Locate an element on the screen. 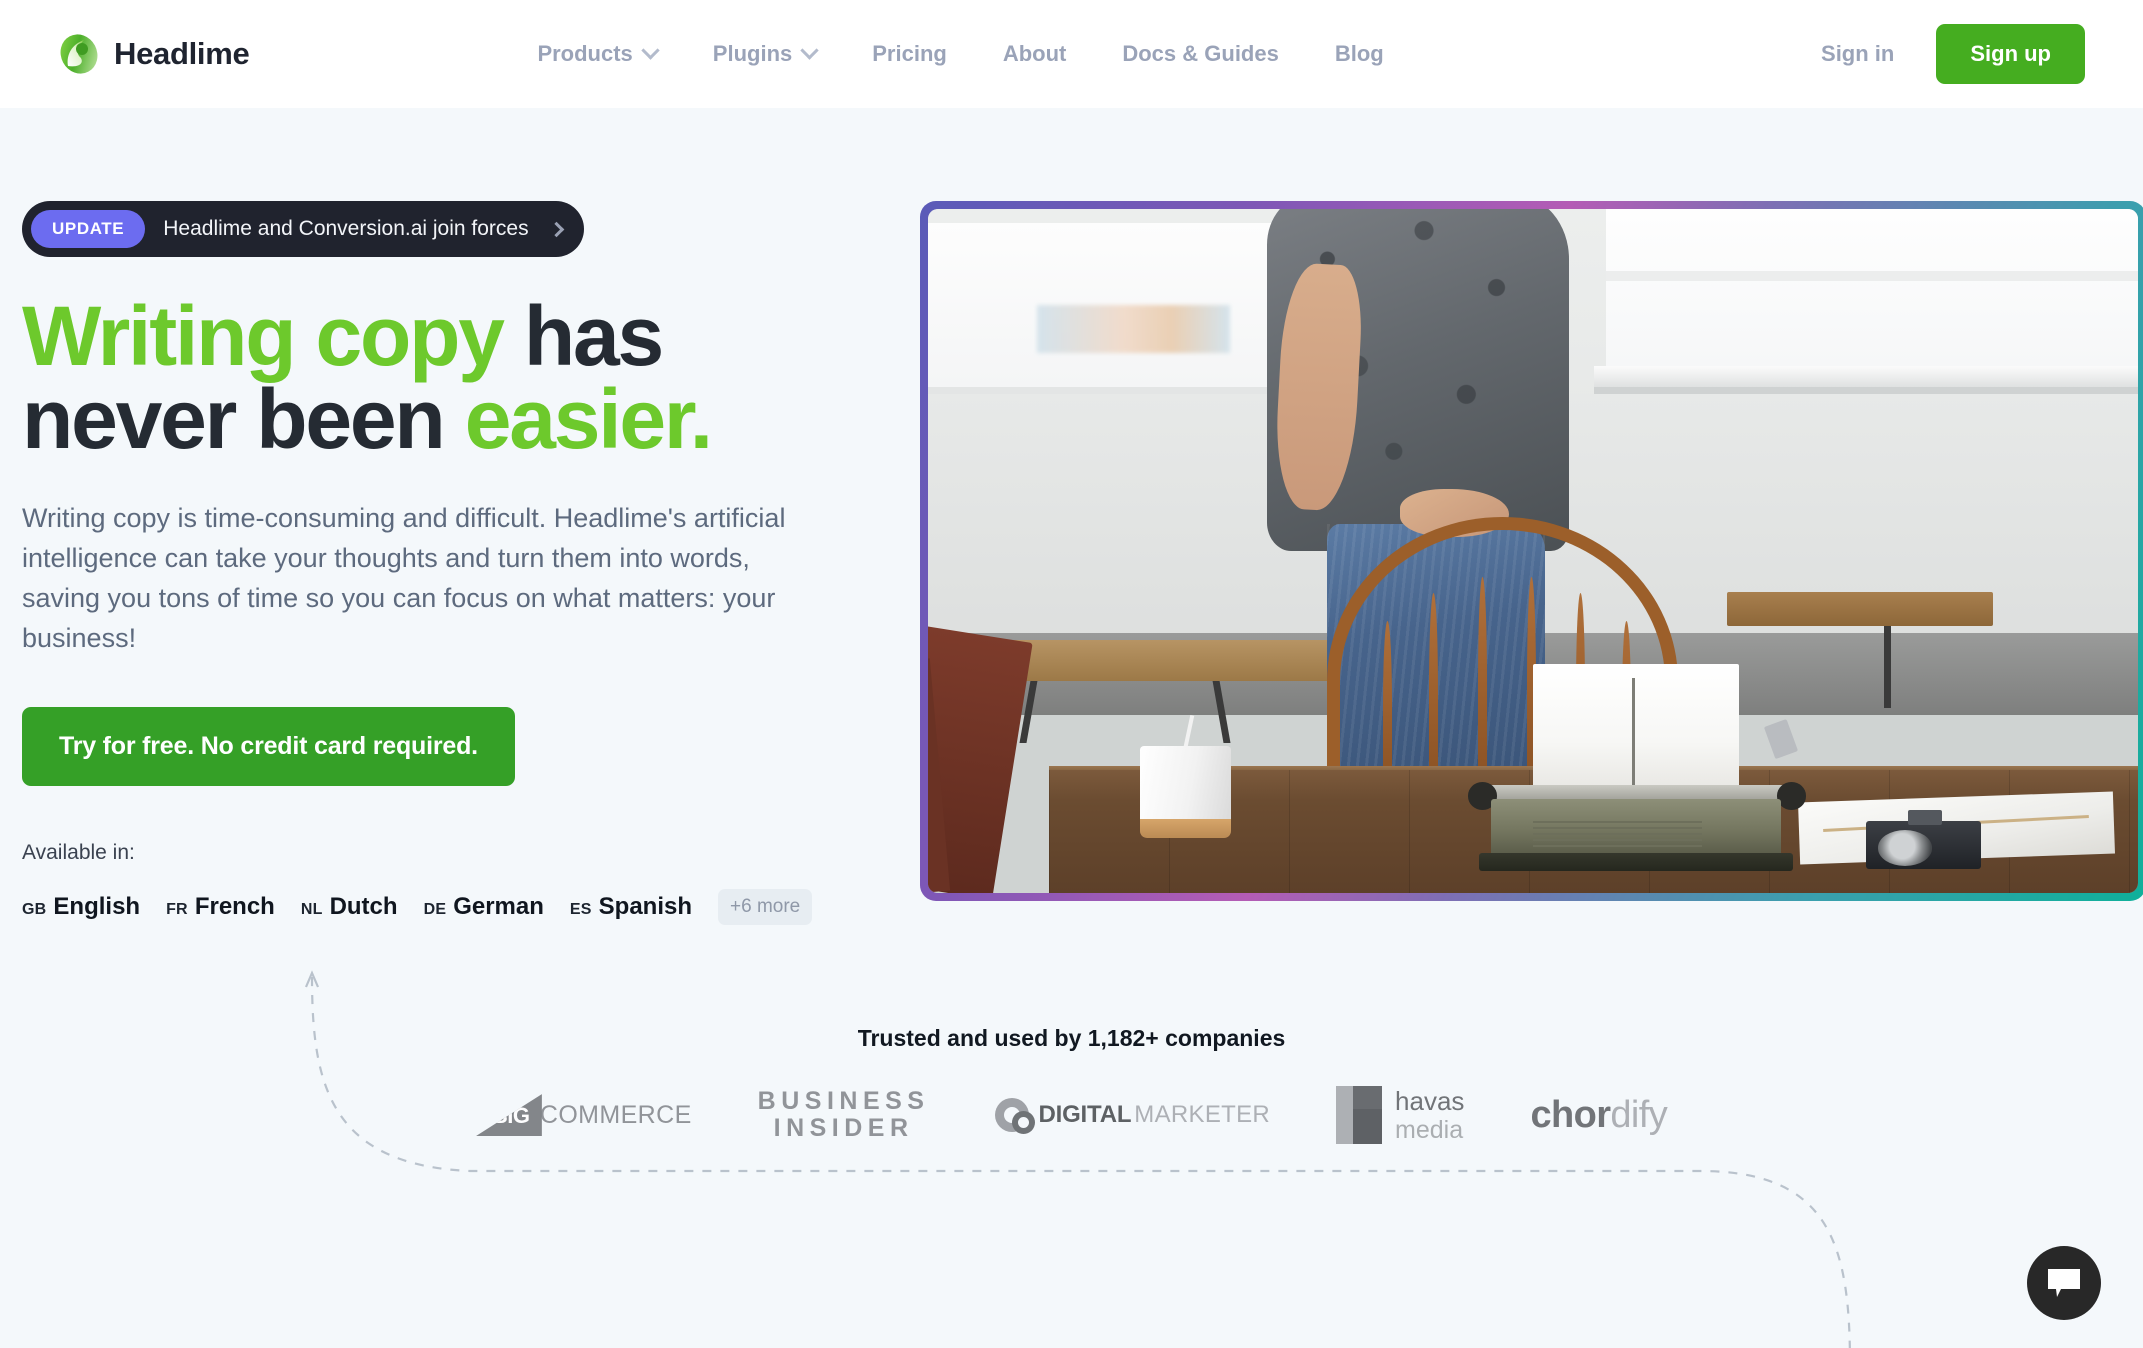 Image resolution: width=2143 pixels, height=1348 pixels. try-for-free-button: Try for free. No credit card required. is located at coordinates (268, 747).